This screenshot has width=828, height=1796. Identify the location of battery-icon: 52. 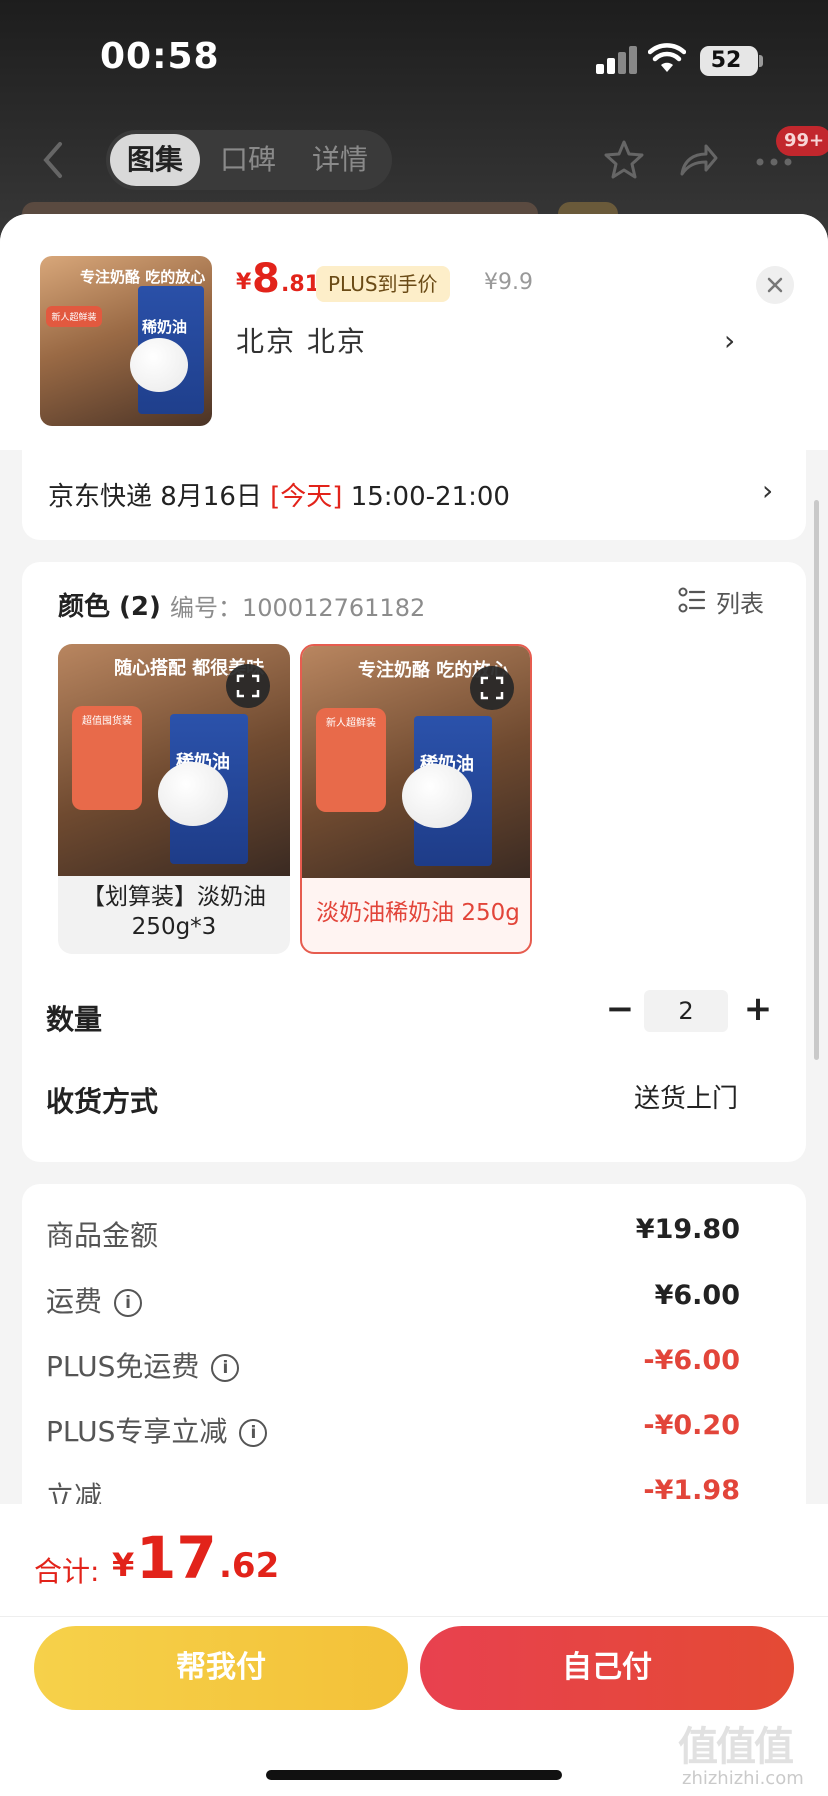
(729, 61).